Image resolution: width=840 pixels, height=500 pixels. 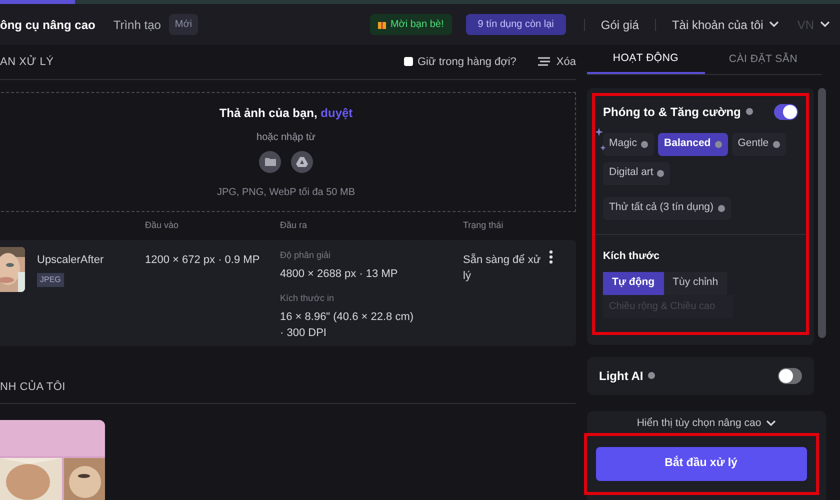 What do you see at coordinates (696, 283) in the screenshot?
I see `size-option: Tùy chỉnh` at bounding box center [696, 283].